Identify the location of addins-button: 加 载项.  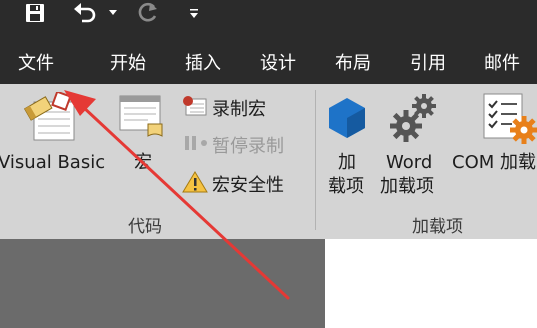
(347, 144).